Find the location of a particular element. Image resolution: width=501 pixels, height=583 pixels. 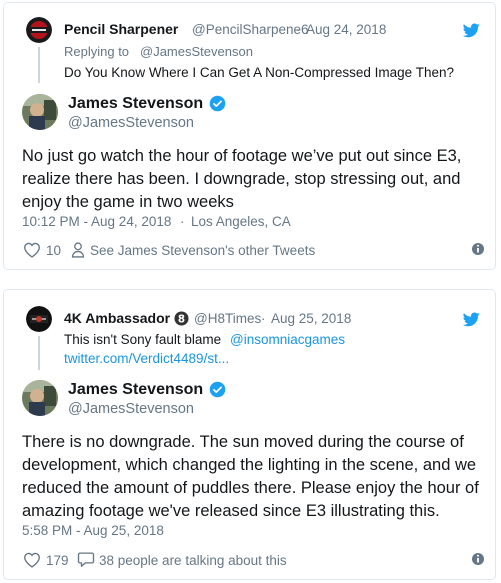

other-tweets-link: See James Stevenson's other Tweets is located at coordinates (202, 250).